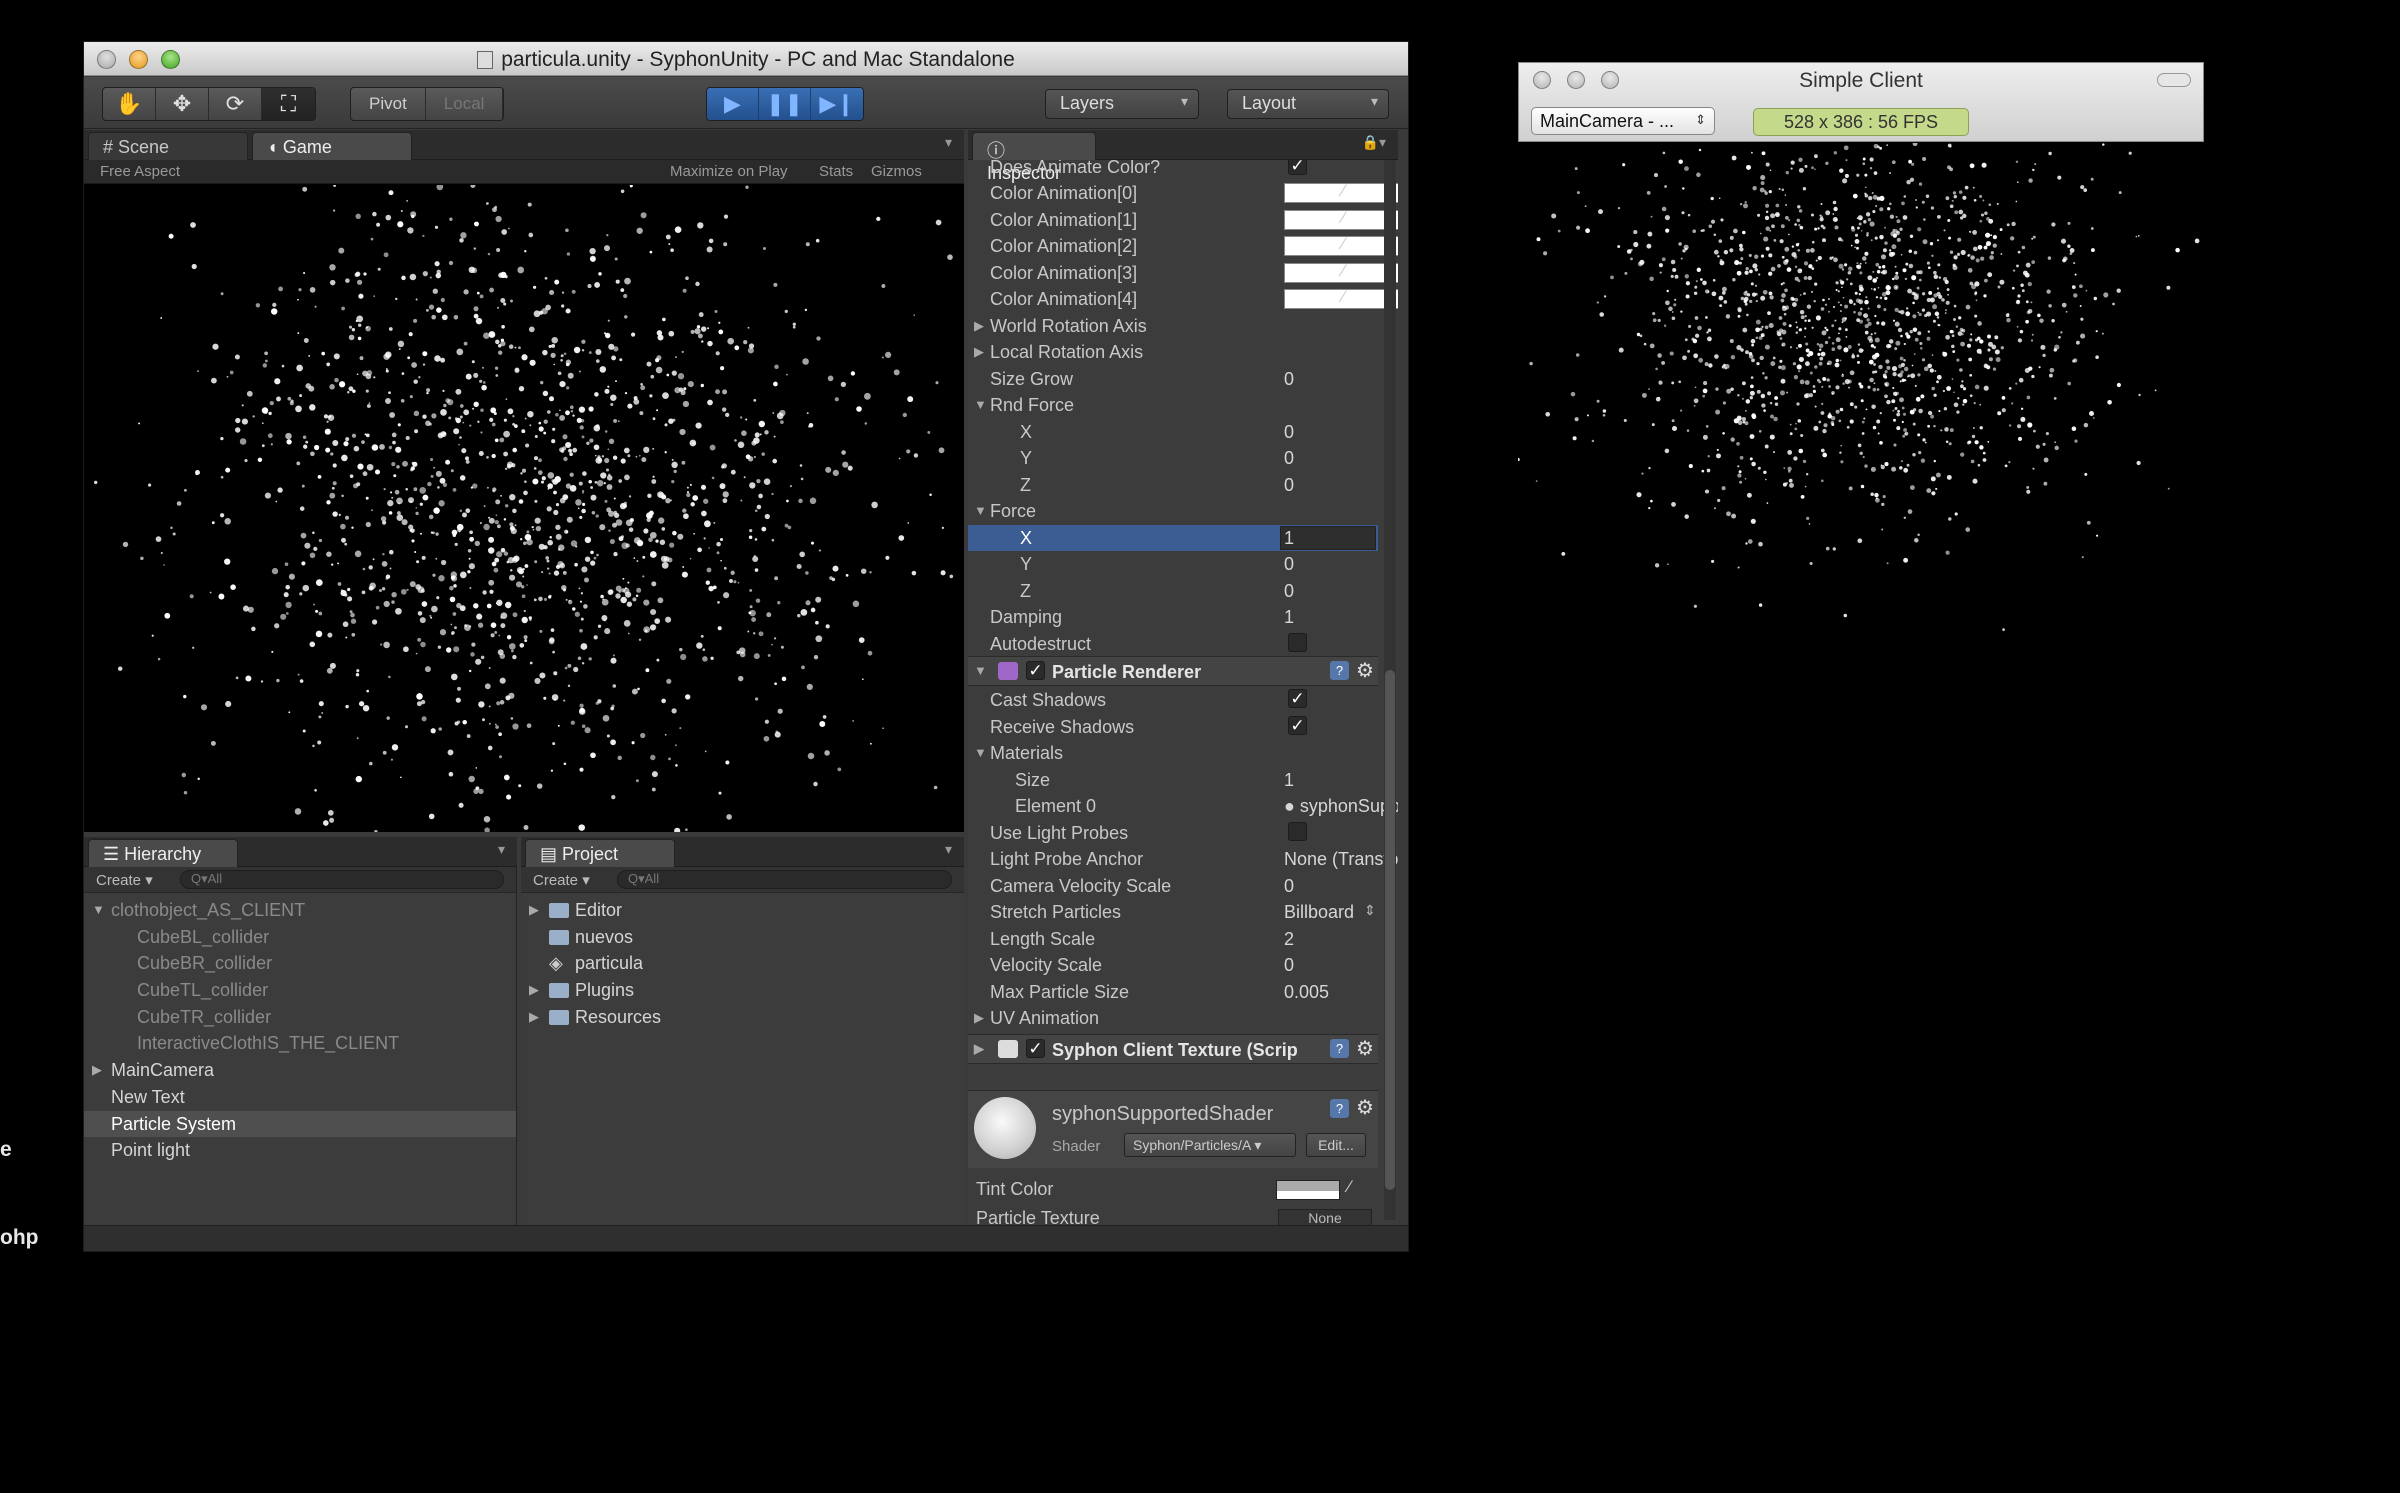  What do you see at coordinates (300, 1017) in the screenshot?
I see `list-item: CubeTR_collider` at bounding box center [300, 1017].